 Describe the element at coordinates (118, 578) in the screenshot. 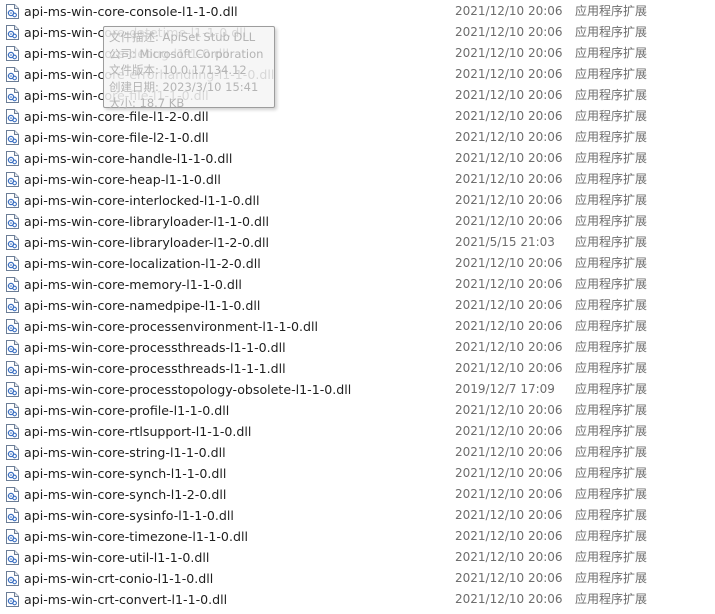

I see `file-name: api-ms-win-crt-conio-l1-1-0.dll` at that location.